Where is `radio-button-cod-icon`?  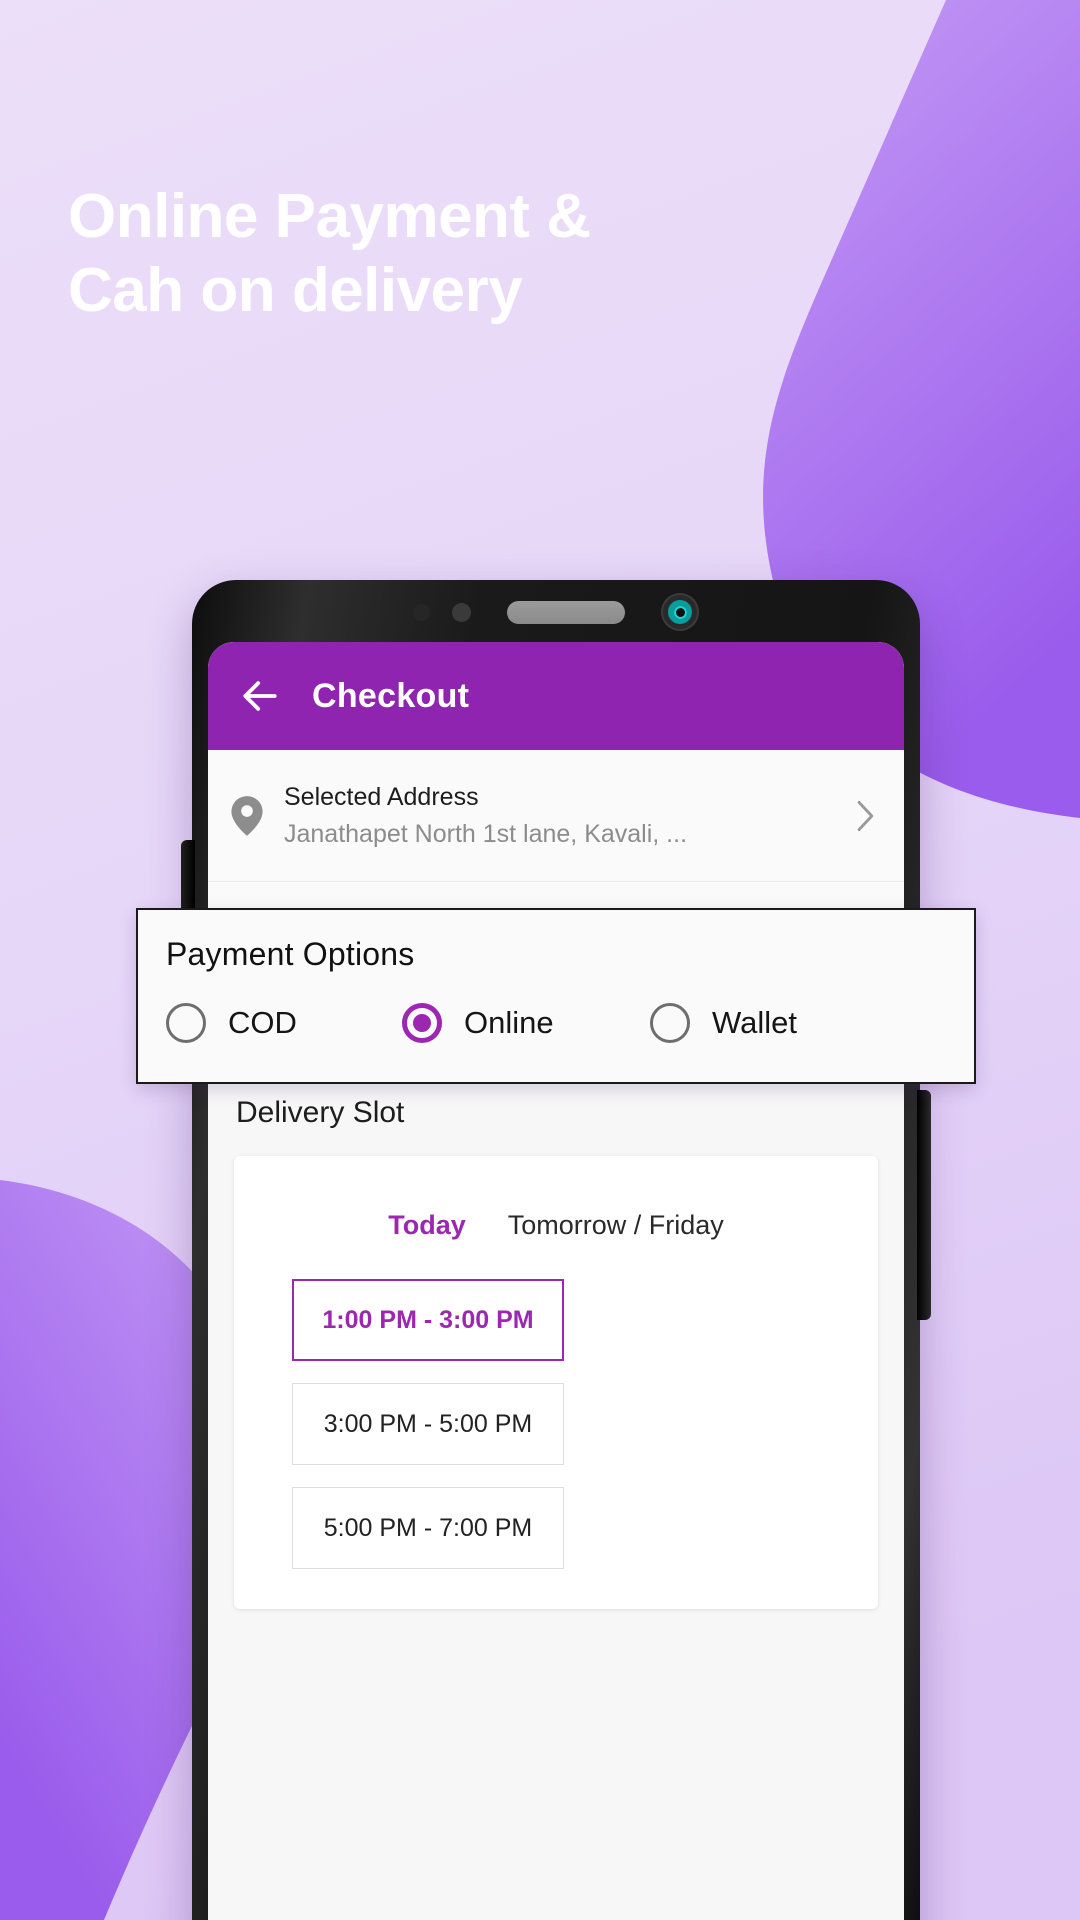
radio-button-cod-icon is located at coordinates (186, 1023).